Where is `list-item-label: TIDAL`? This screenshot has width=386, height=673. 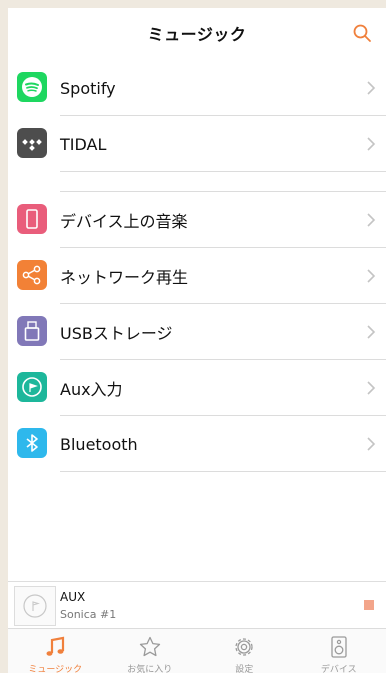
list-item-label: TIDAL is located at coordinates (83, 144).